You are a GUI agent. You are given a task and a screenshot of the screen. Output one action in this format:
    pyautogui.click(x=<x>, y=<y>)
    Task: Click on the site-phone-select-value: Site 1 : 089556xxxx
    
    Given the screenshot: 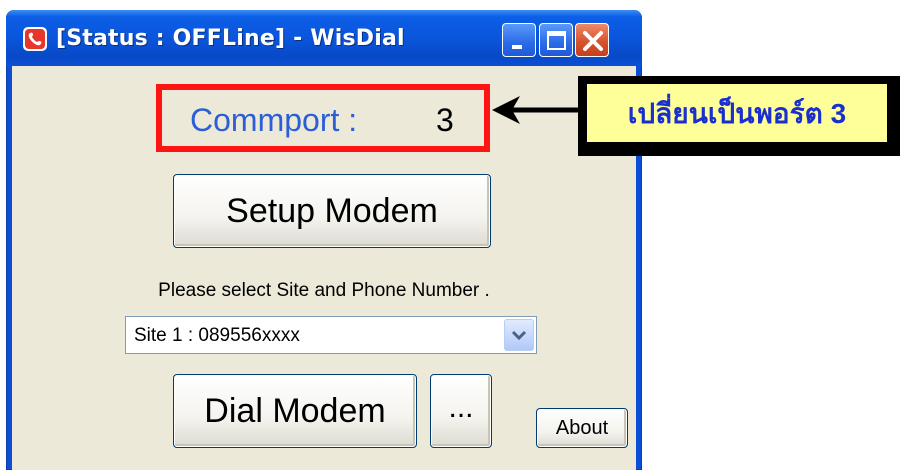 What is the action you would take?
    pyautogui.click(x=217, y=335)
    